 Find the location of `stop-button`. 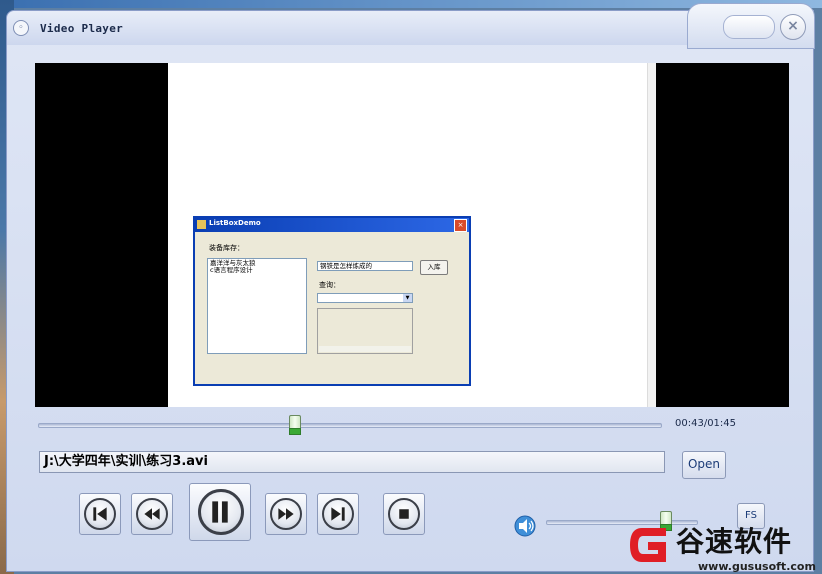

stop-button is located at coordinates (404, 514).